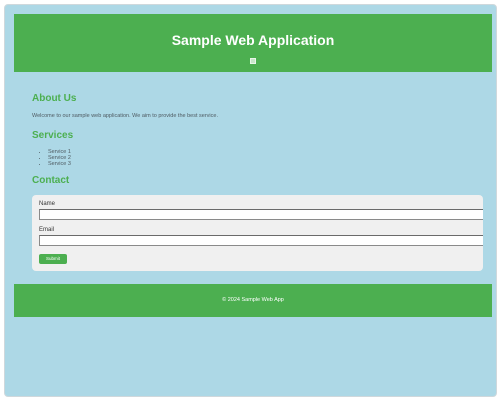 This screenshot has height=403, width=503. I want to click on name-input, so click(261, 214).